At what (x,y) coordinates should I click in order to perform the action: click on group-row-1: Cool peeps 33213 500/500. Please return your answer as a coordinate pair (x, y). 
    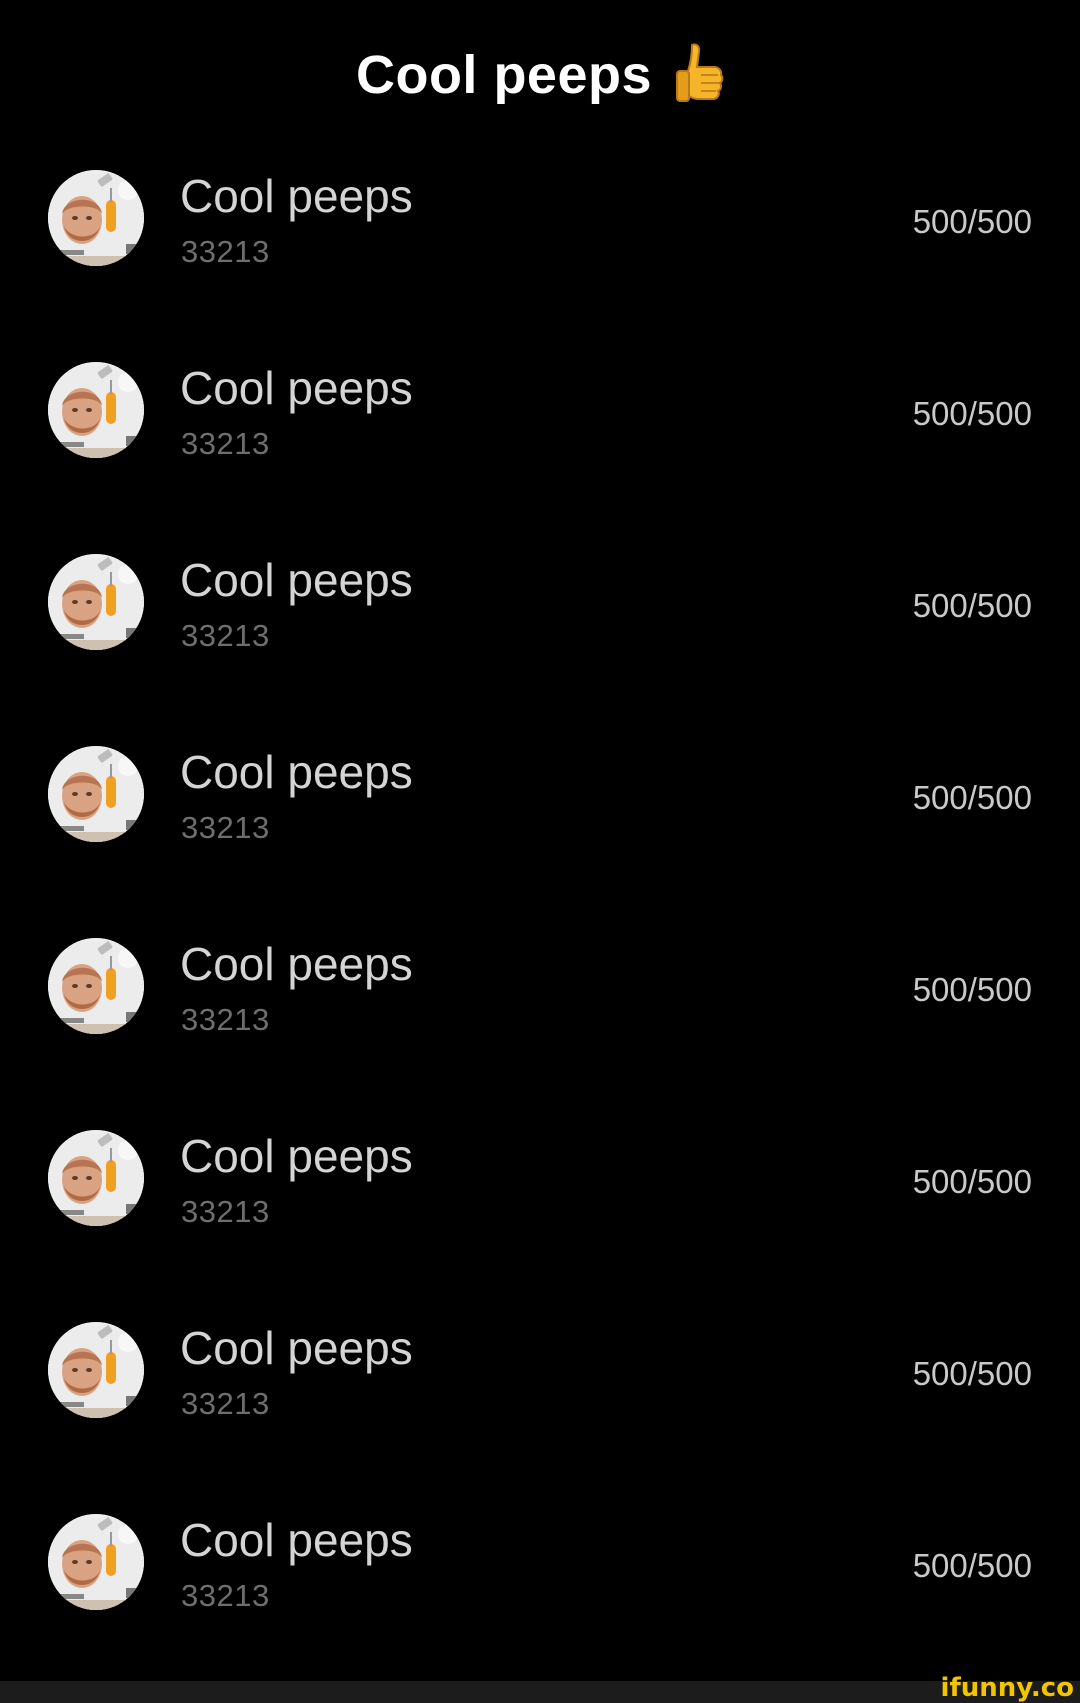
    Looking at the image, I should click on (540, 252).